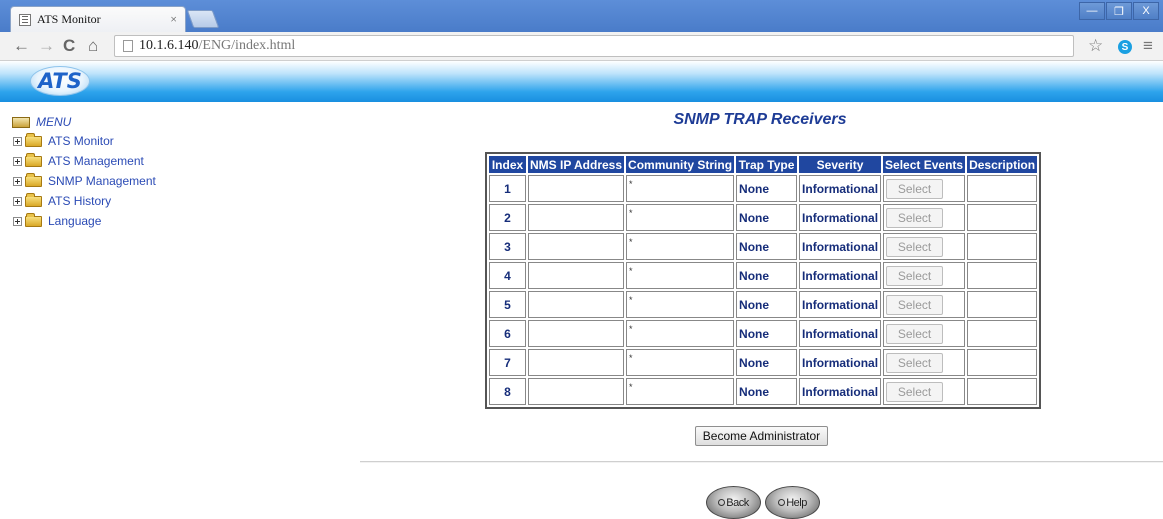 This screenshot has height=519, width=1163. I want to click on table-row: 2 * None Informational Select, so click(763, 217).